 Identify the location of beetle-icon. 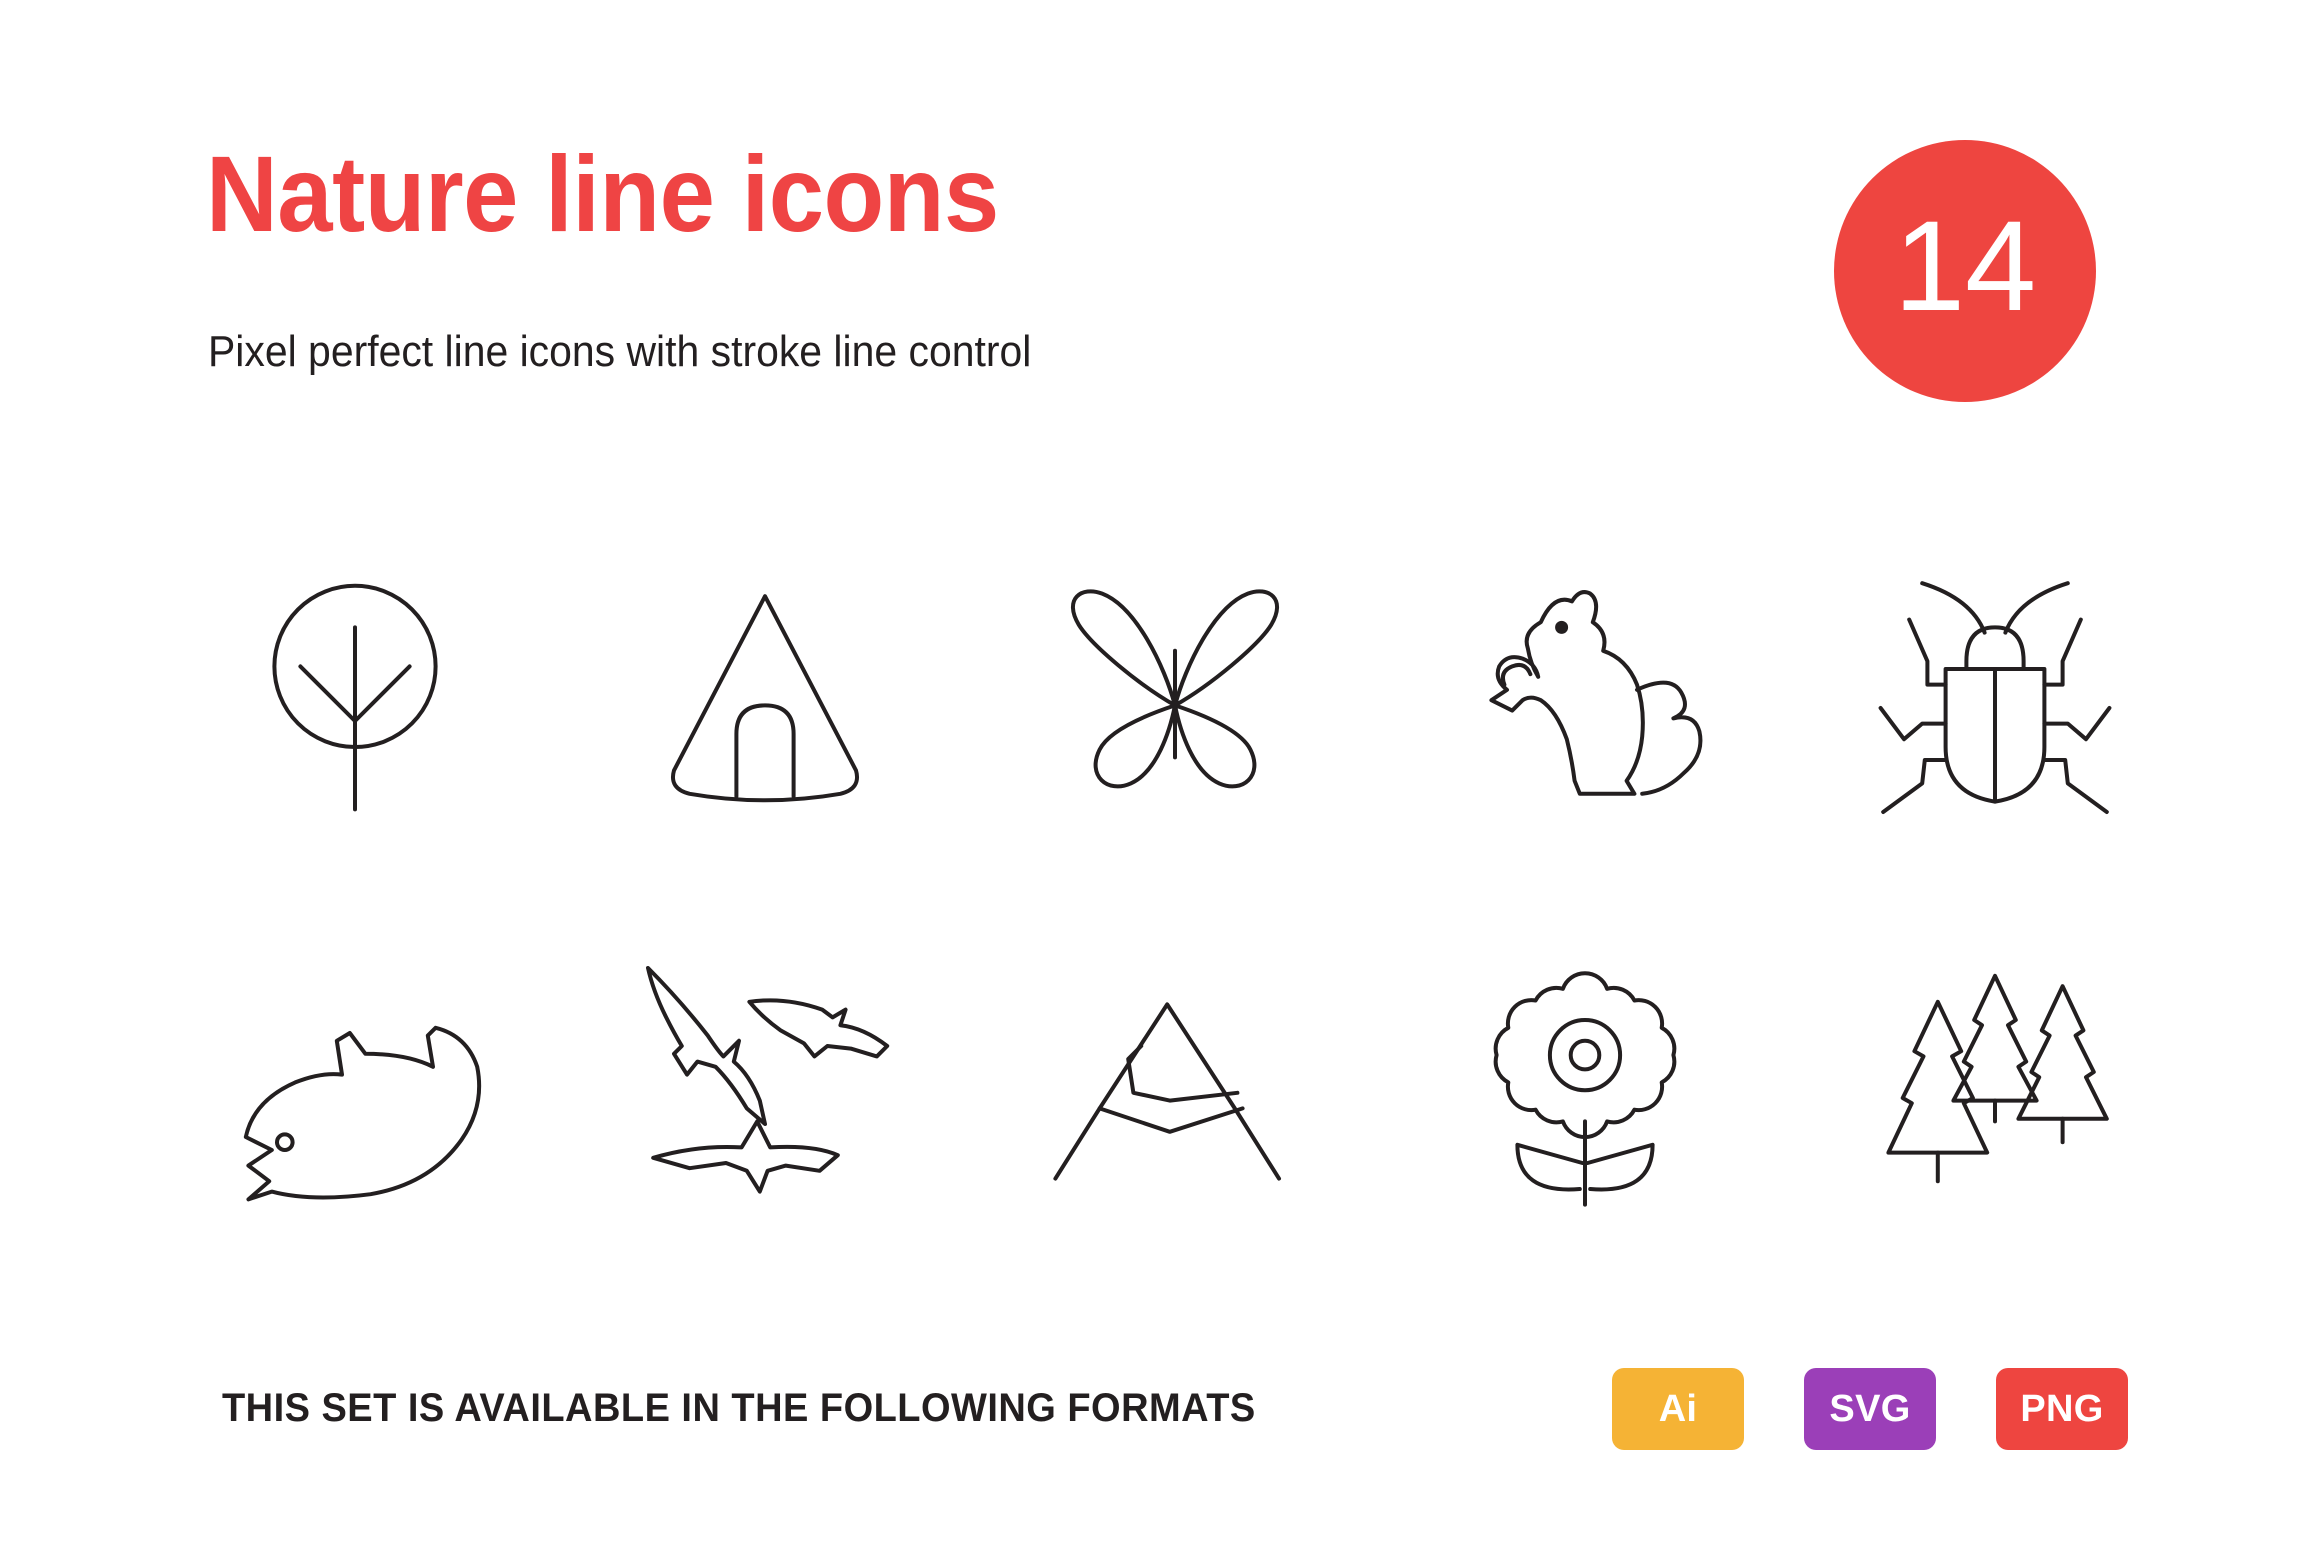
(1995, 695).